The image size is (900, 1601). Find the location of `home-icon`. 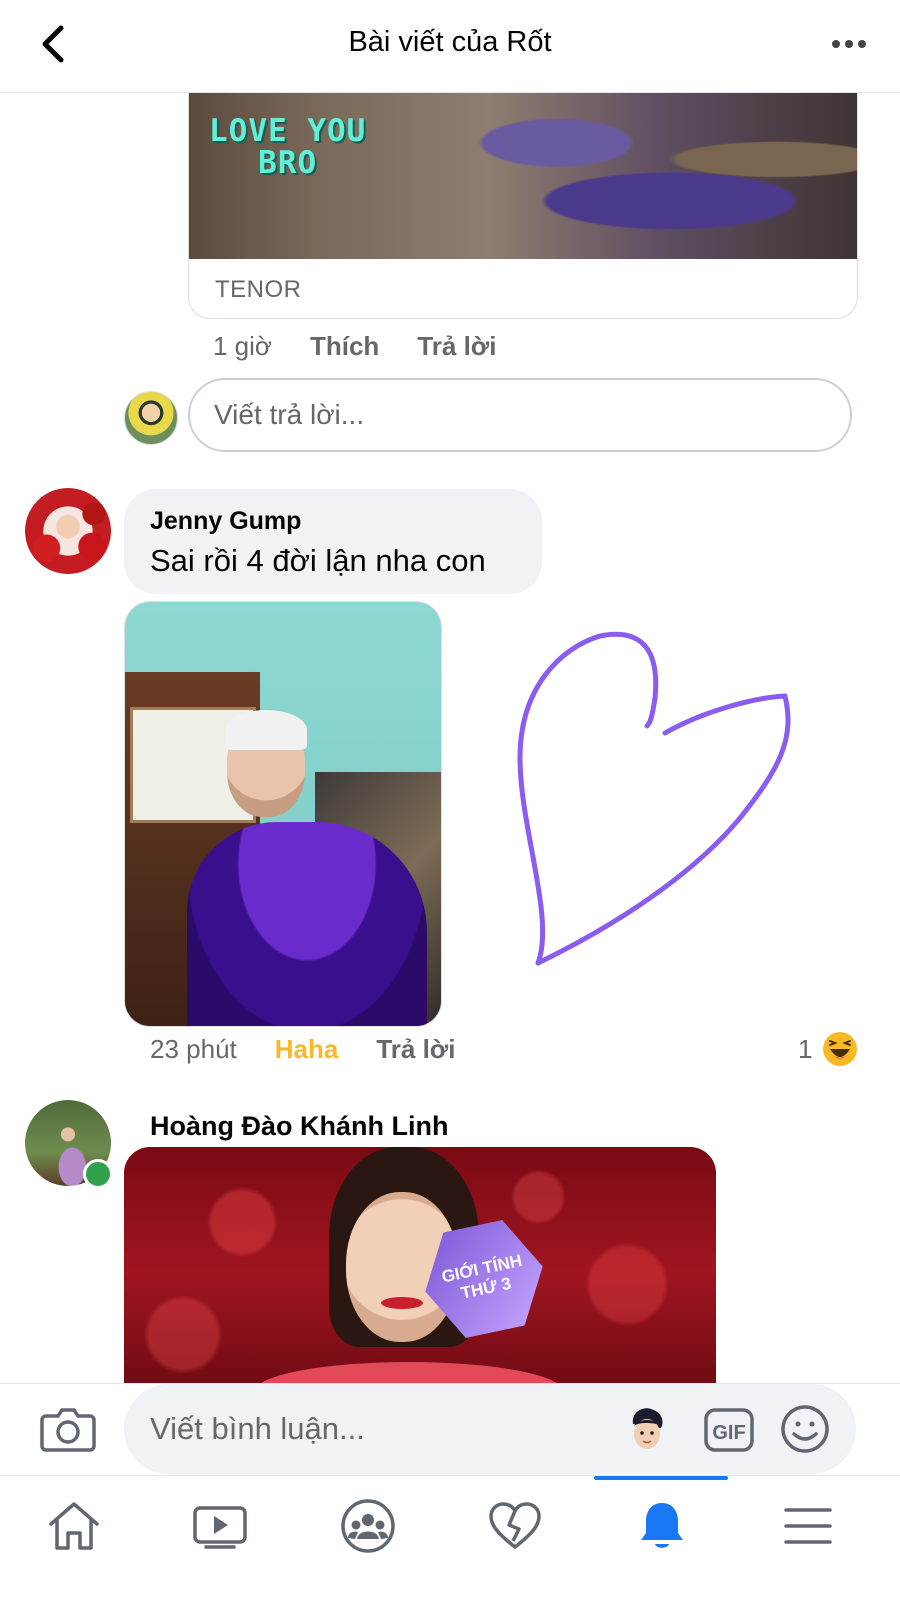

home-icon is located at coordinates (74, 1526).